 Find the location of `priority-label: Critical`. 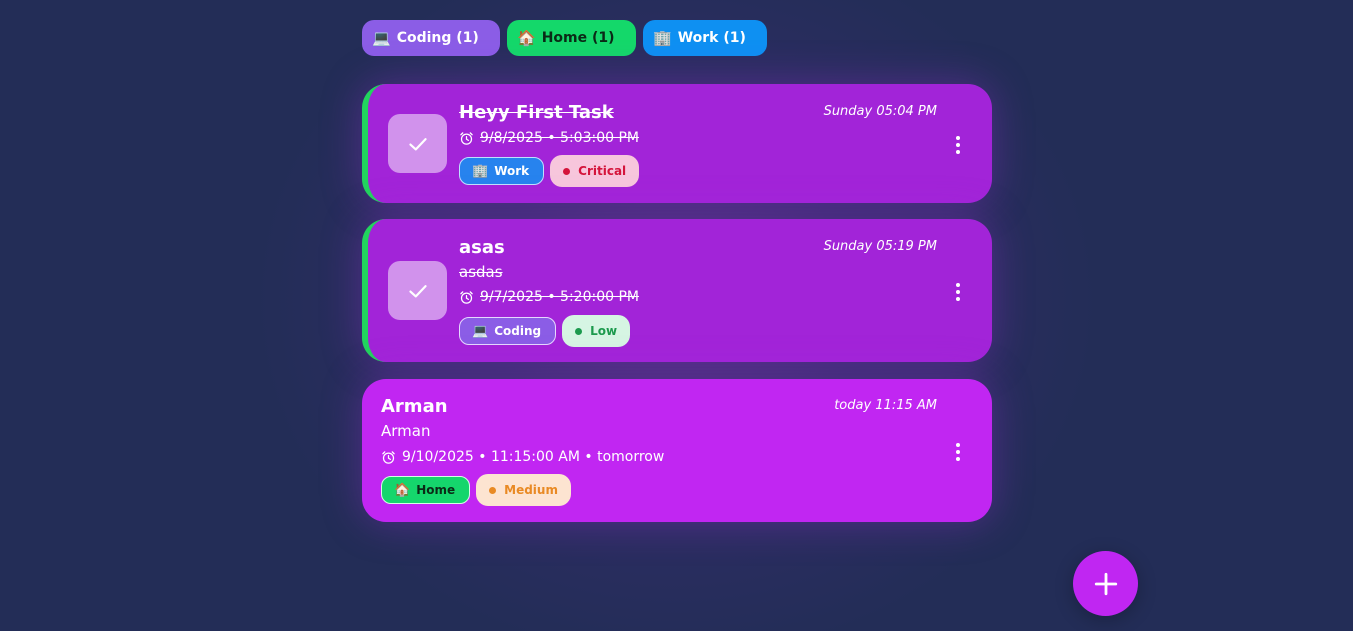

priority-label: Critical is located at coordinates (602, 171).